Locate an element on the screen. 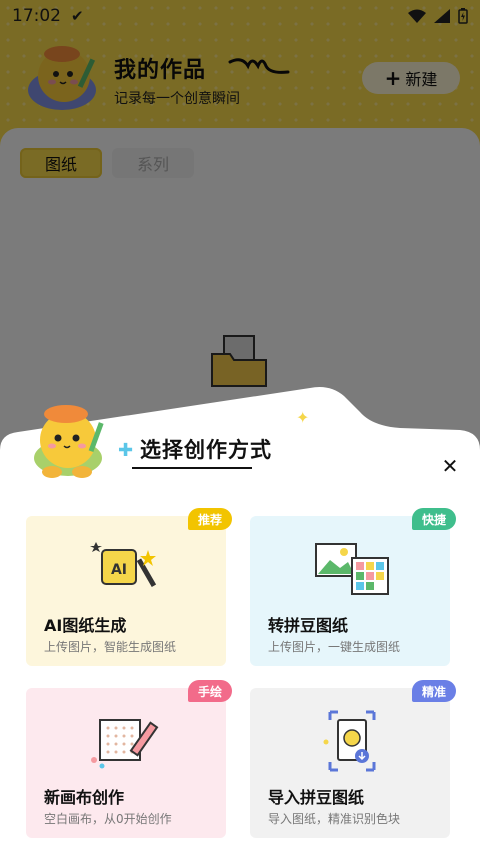  badge-recommended: 推荐 is located at coordinates (209, 519).